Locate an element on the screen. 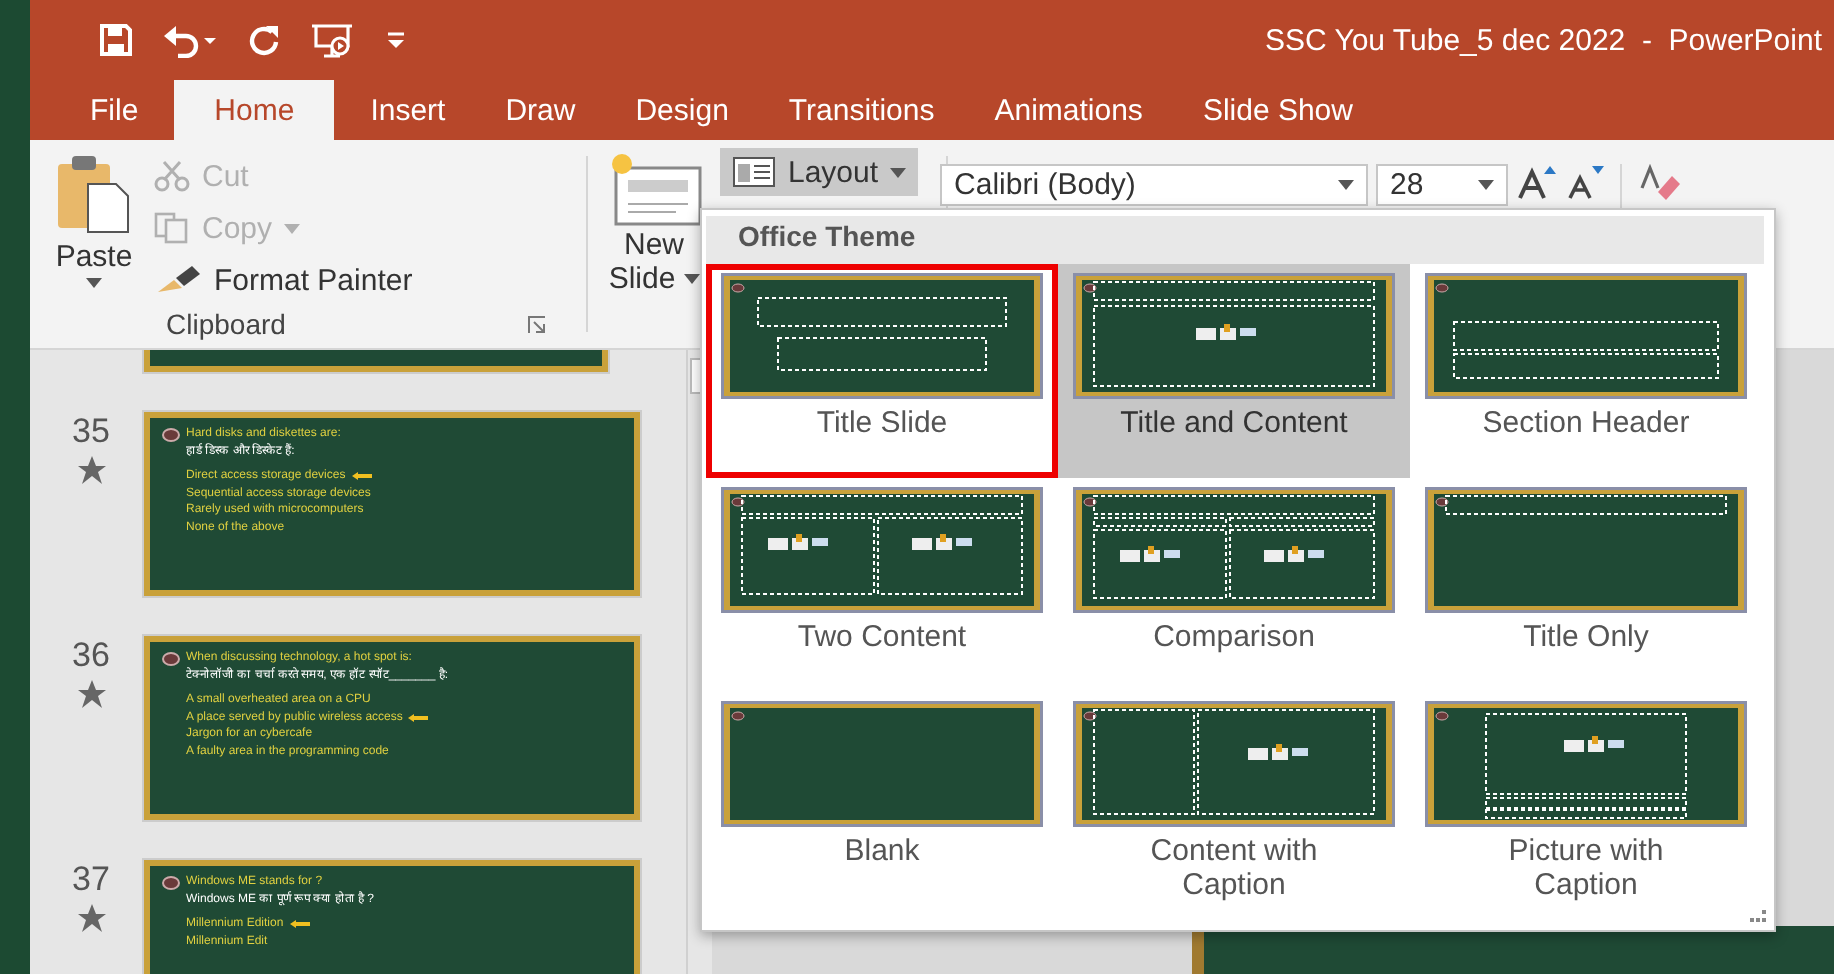 This screenshot has height=974, width=1834. ribbon-tab: Home is located at coordinates (254, 110).